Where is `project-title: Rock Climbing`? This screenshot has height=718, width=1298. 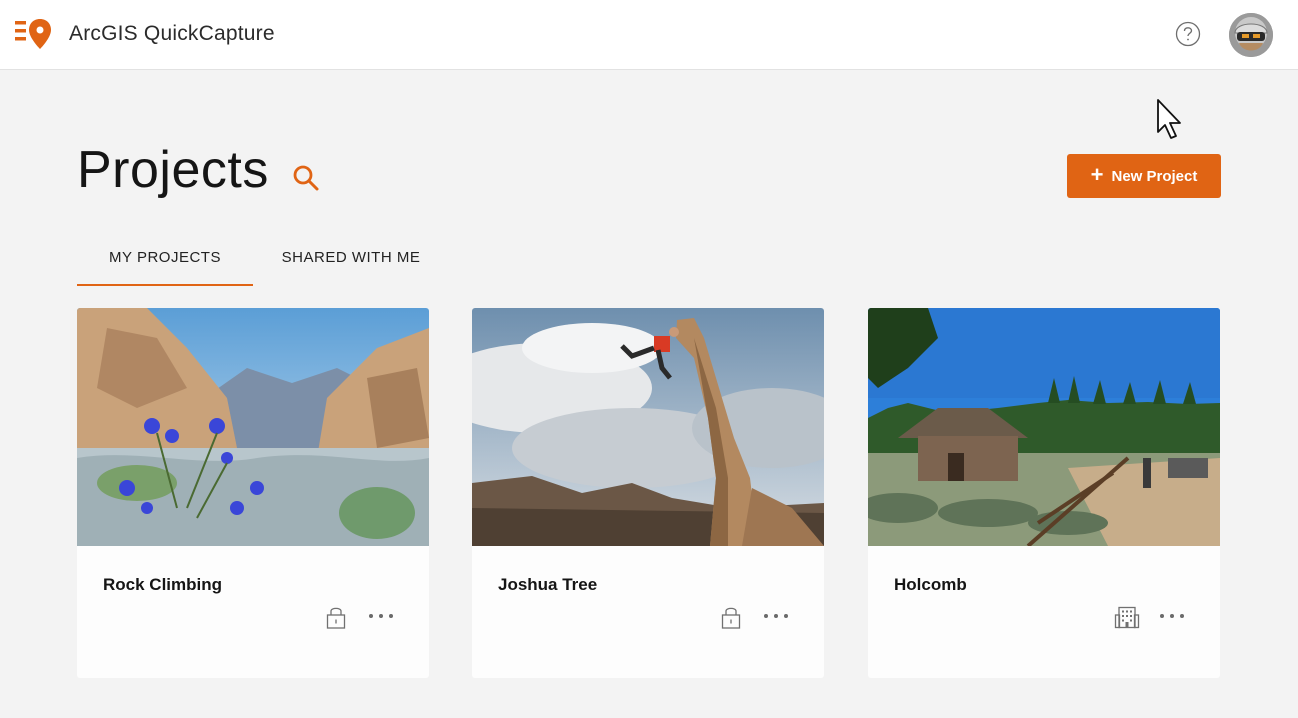 project-title: Rock Climbing is located at coordinates (163, 584).